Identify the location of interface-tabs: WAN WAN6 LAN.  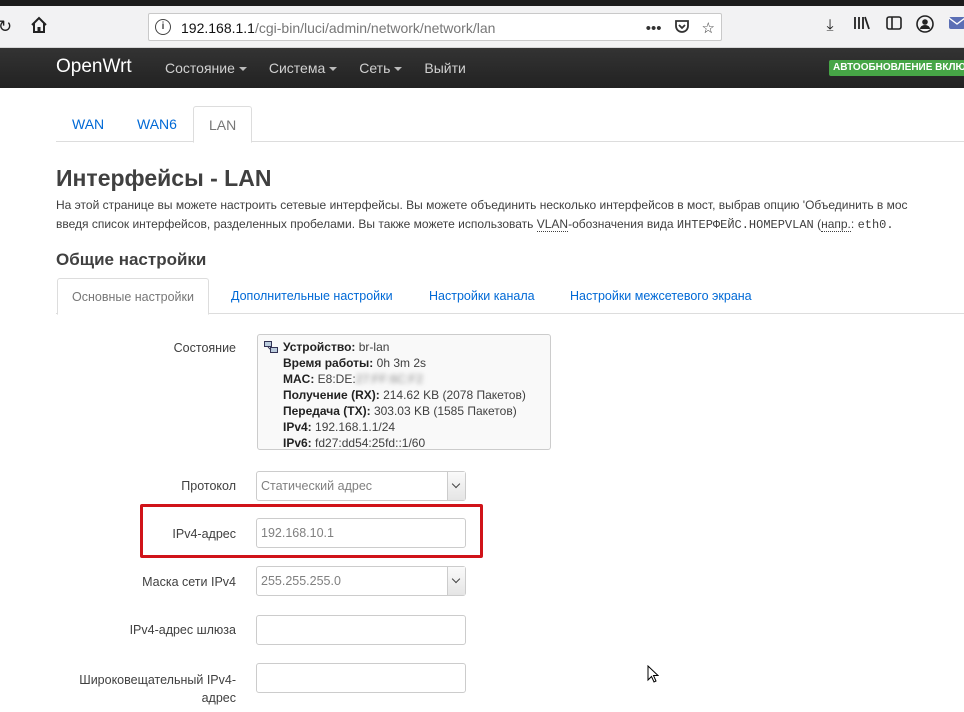
(510, 124).